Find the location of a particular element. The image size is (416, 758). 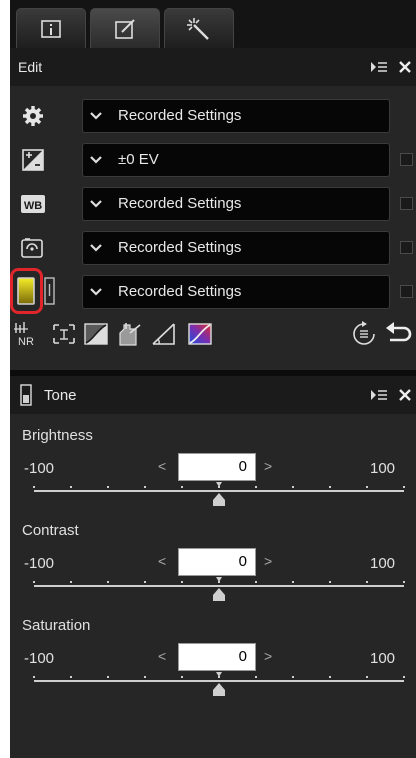

tone-title: Tone is located at coordinates (60, 395).